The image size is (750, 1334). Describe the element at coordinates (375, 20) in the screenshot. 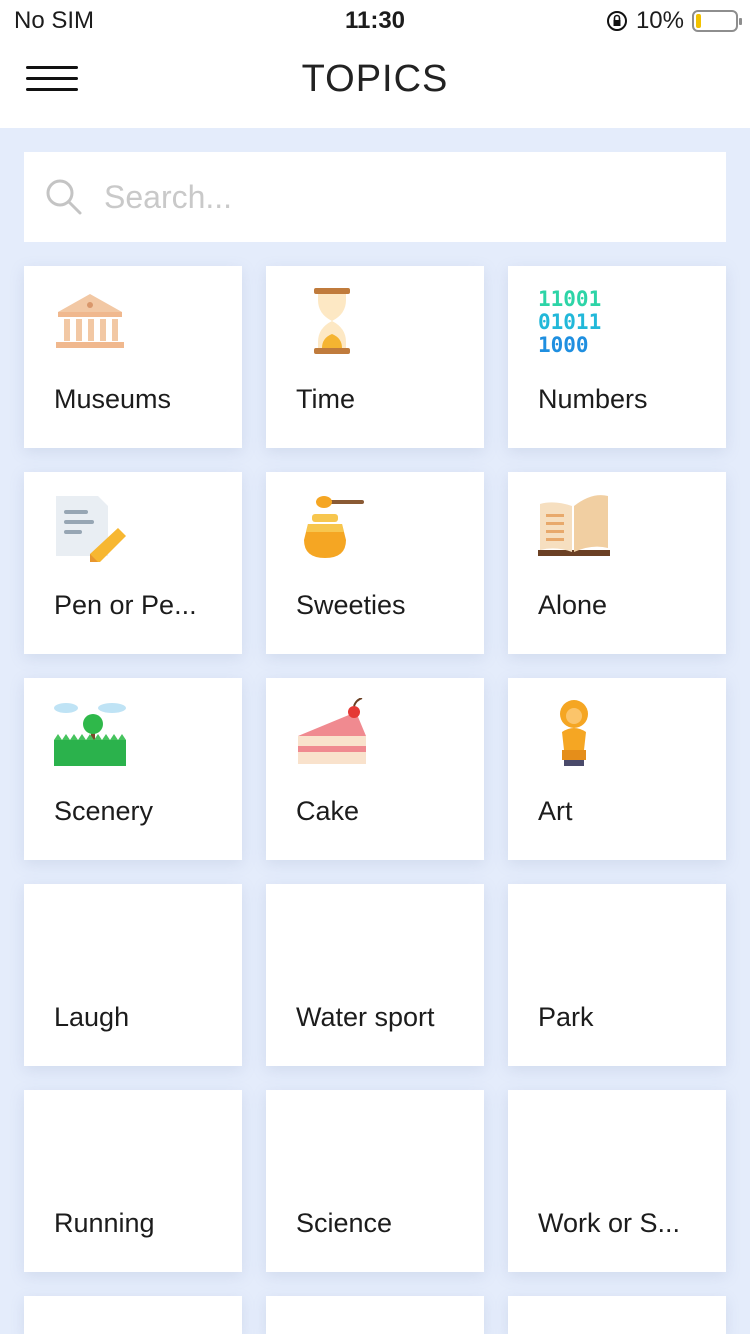

I see `status-bar: No SIM 11:30 10%` at that location.